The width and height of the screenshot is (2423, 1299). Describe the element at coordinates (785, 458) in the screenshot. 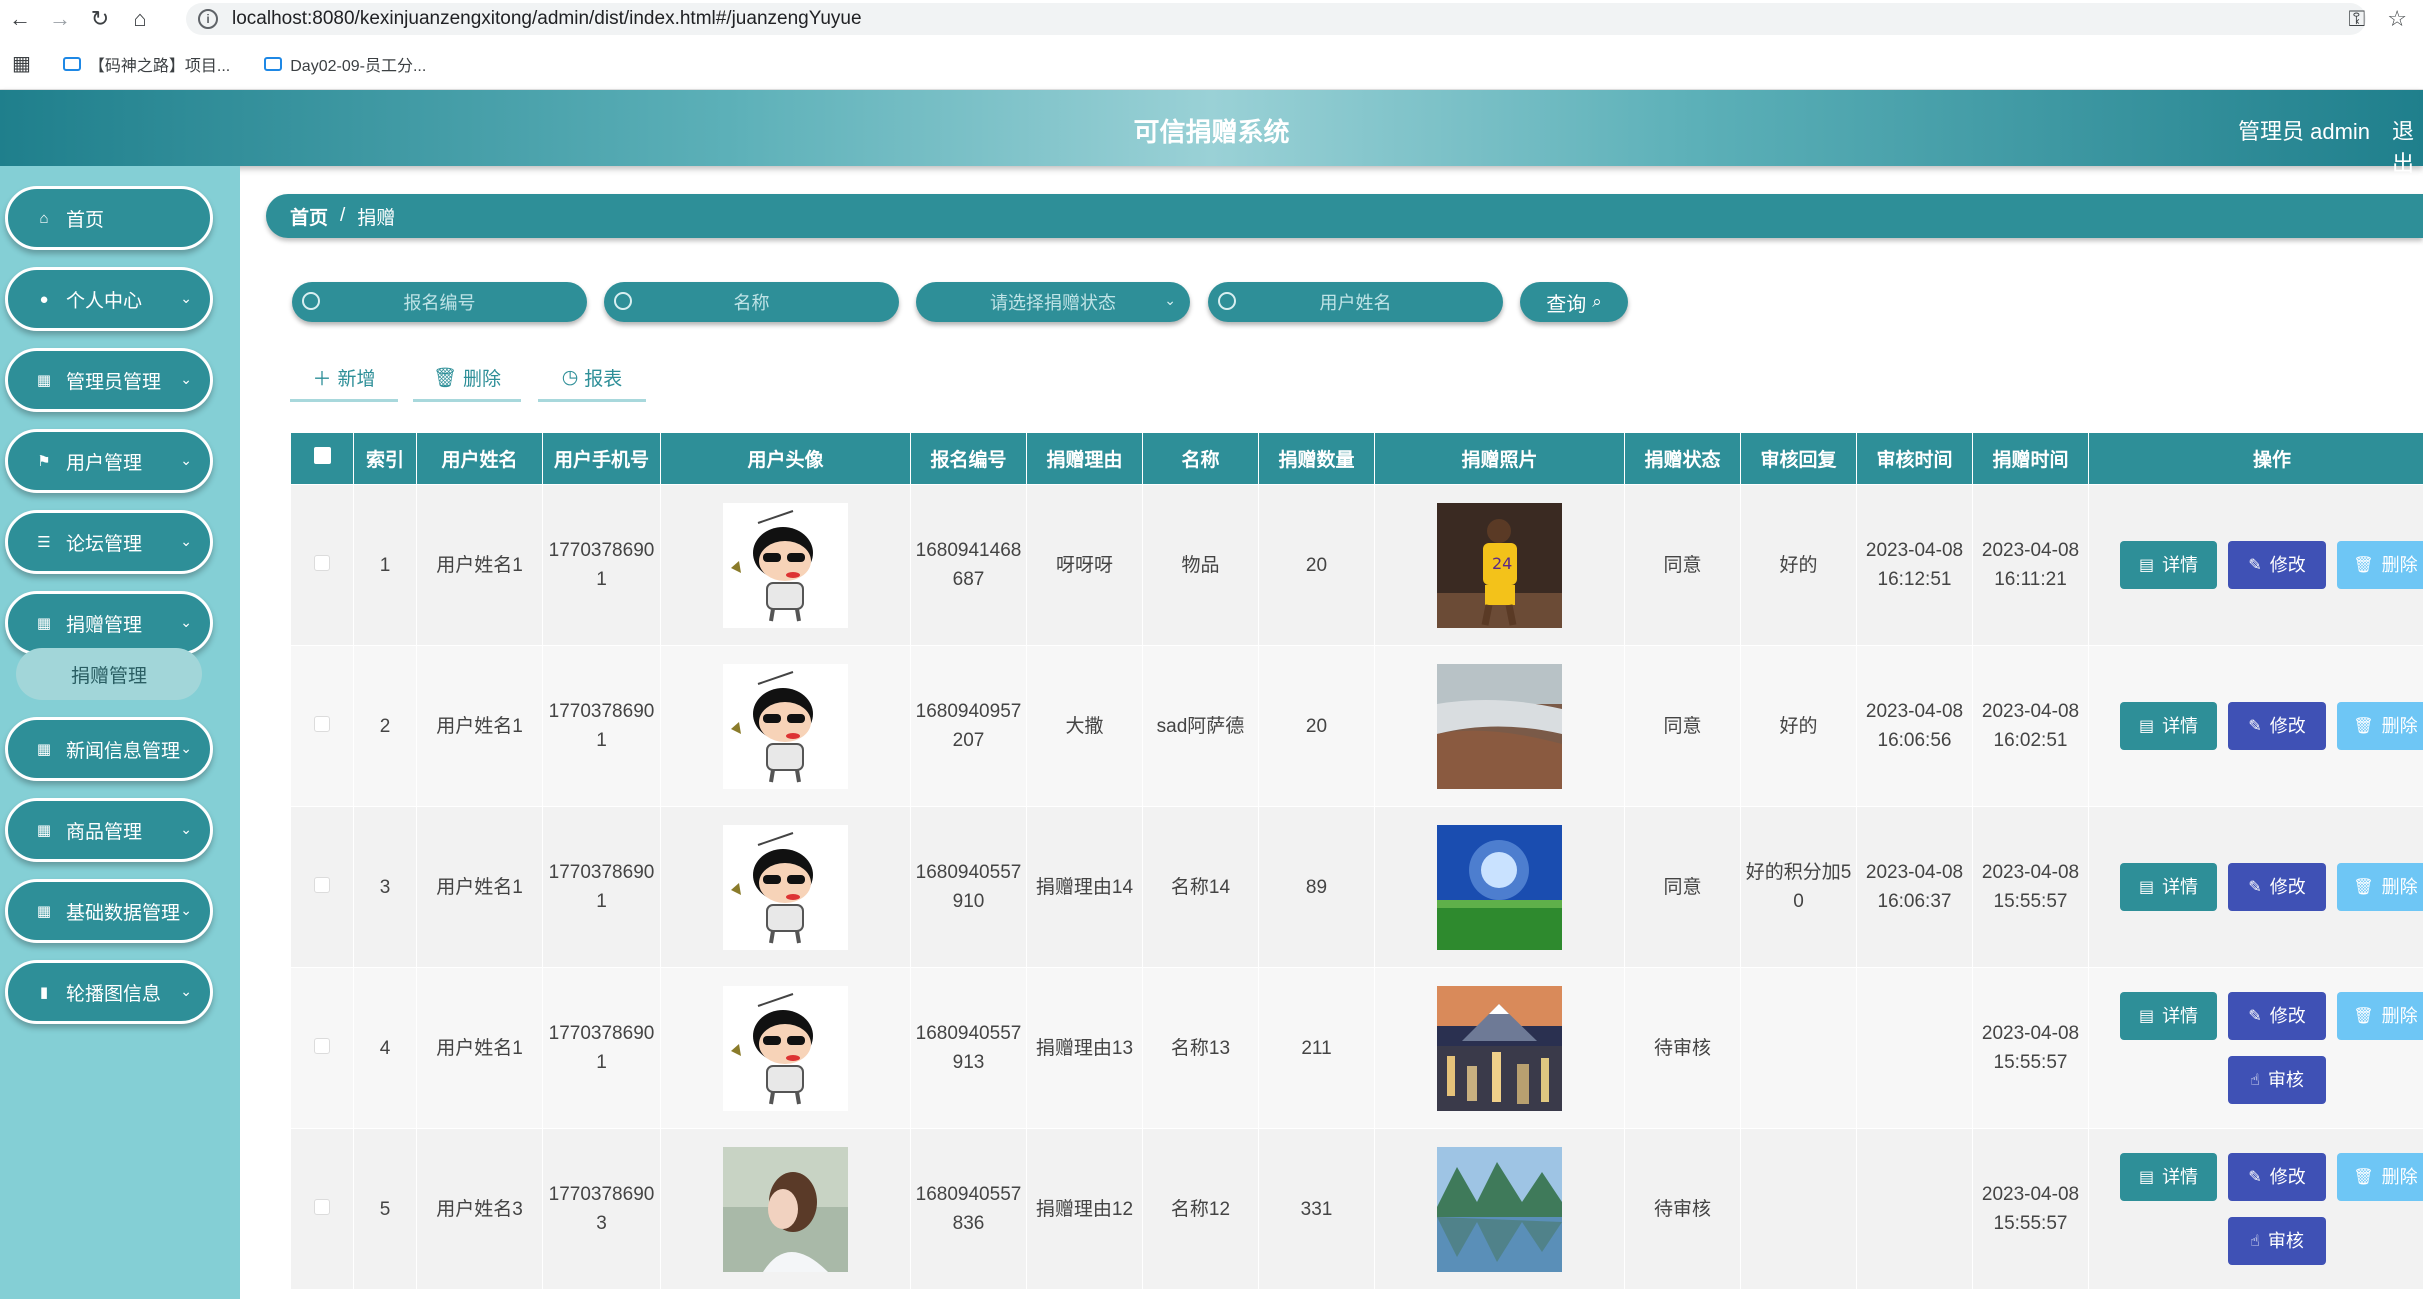

I see `column-header: 用户头像` at that location.